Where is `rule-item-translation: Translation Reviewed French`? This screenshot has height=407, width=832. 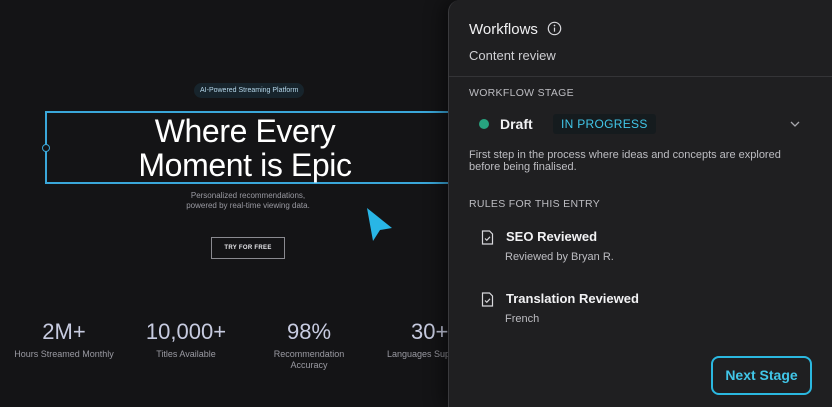
rule-item-translation: Translation Reviewed French is located at coordinates (641, 312).